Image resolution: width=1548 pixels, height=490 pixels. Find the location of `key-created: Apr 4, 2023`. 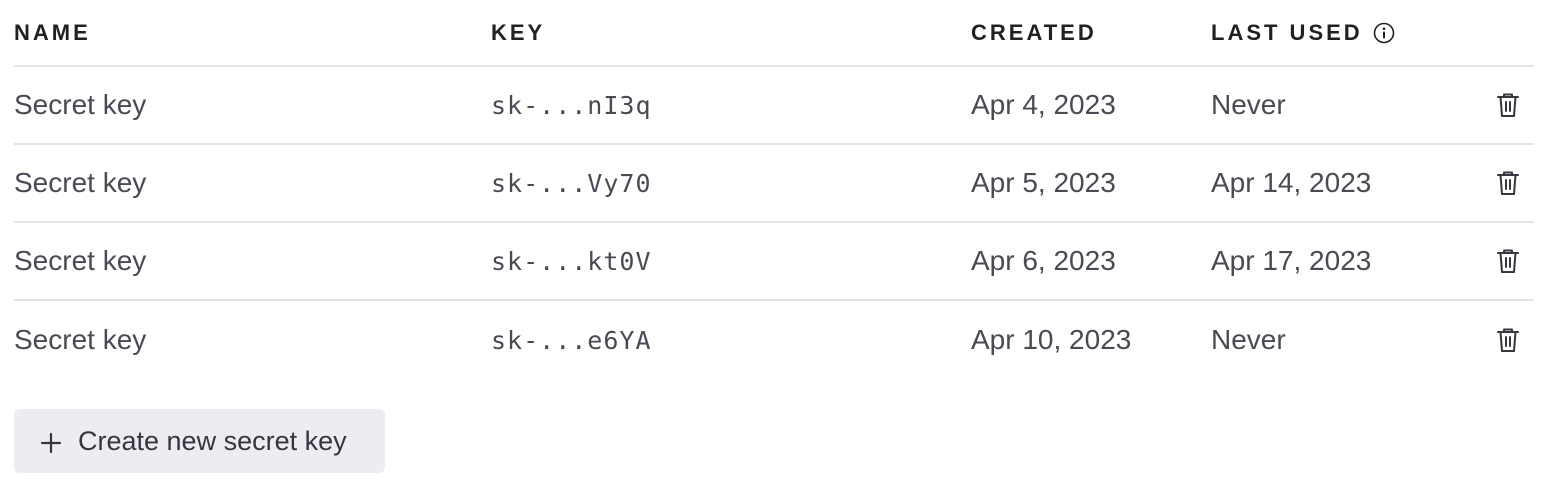

key-created: Apr 4, 2023 is located at coordinates (1043, 104).